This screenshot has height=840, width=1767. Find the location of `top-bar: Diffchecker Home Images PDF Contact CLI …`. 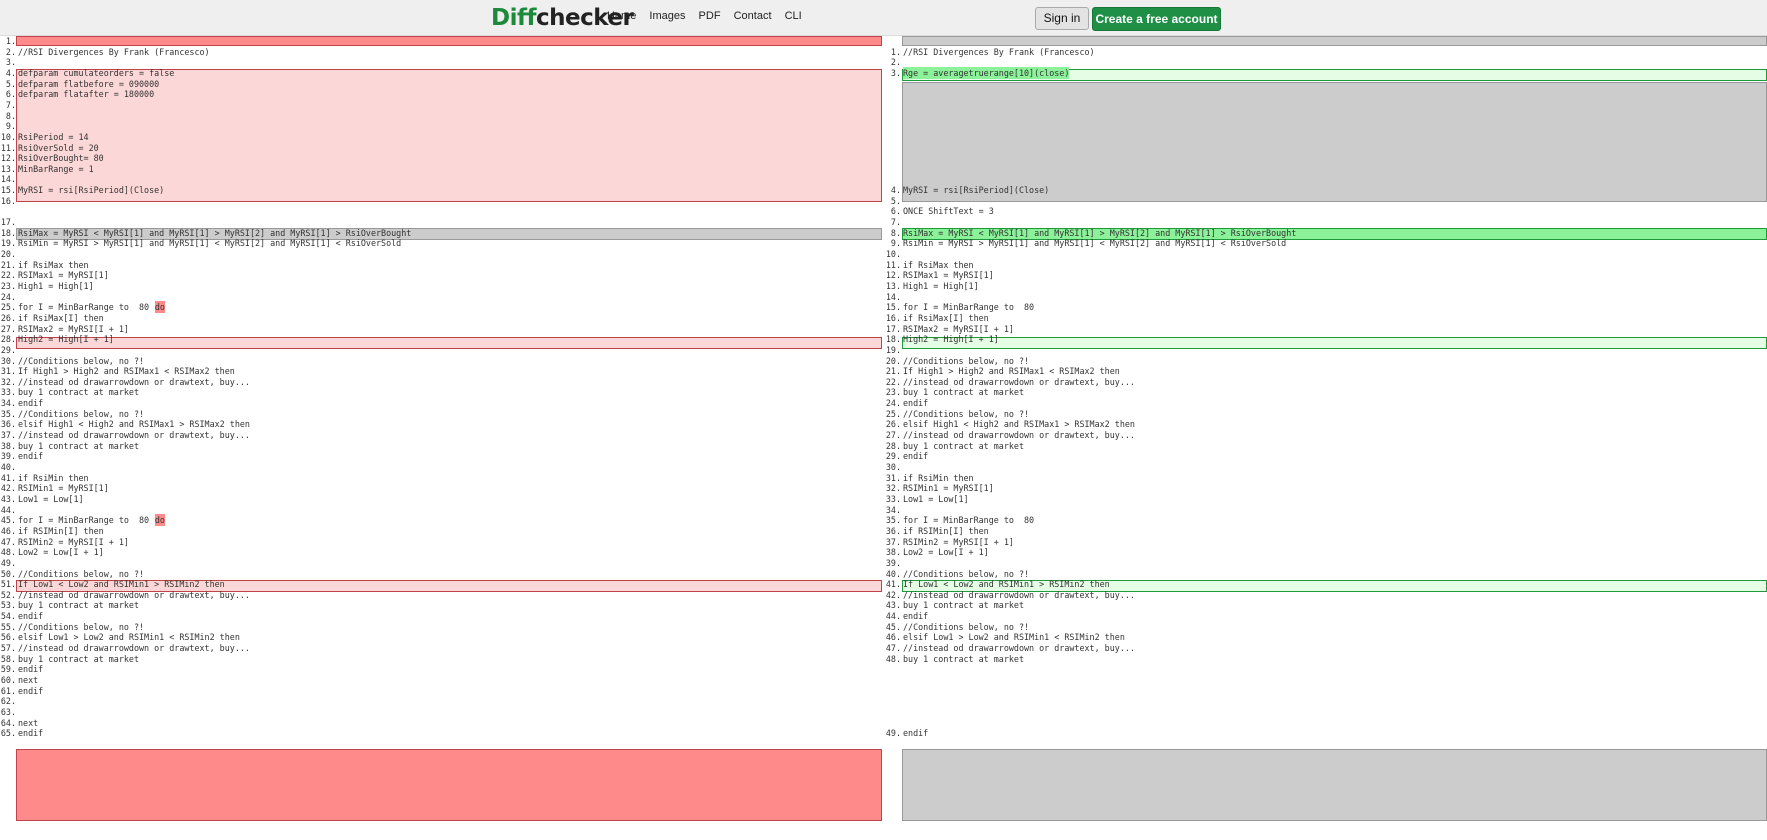

top-bar: Diffchecker Home Images PDF Contact CLI … is located at coordinates (883, 18).